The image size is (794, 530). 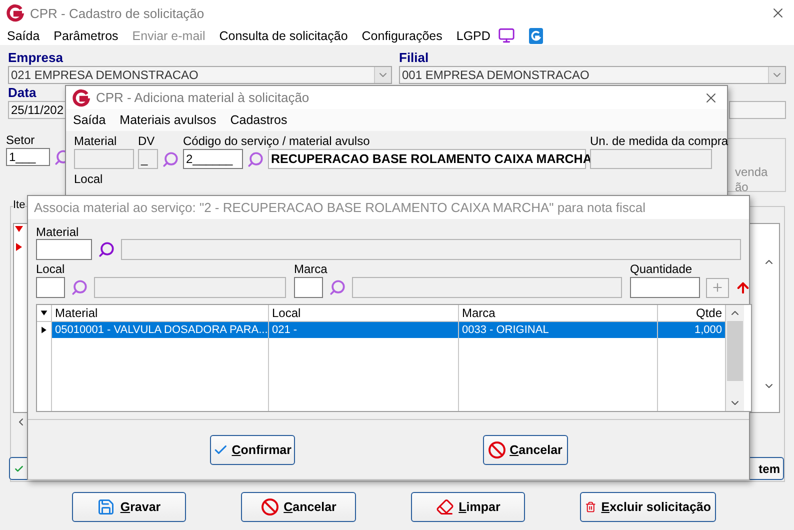 I want to click on dialog-title: Associa material ao serviço: "2 - RECUPERACAO BASE ROLAMENTO CAIXA MARCHA" para nota fiscal, so click(x=340, y=207).